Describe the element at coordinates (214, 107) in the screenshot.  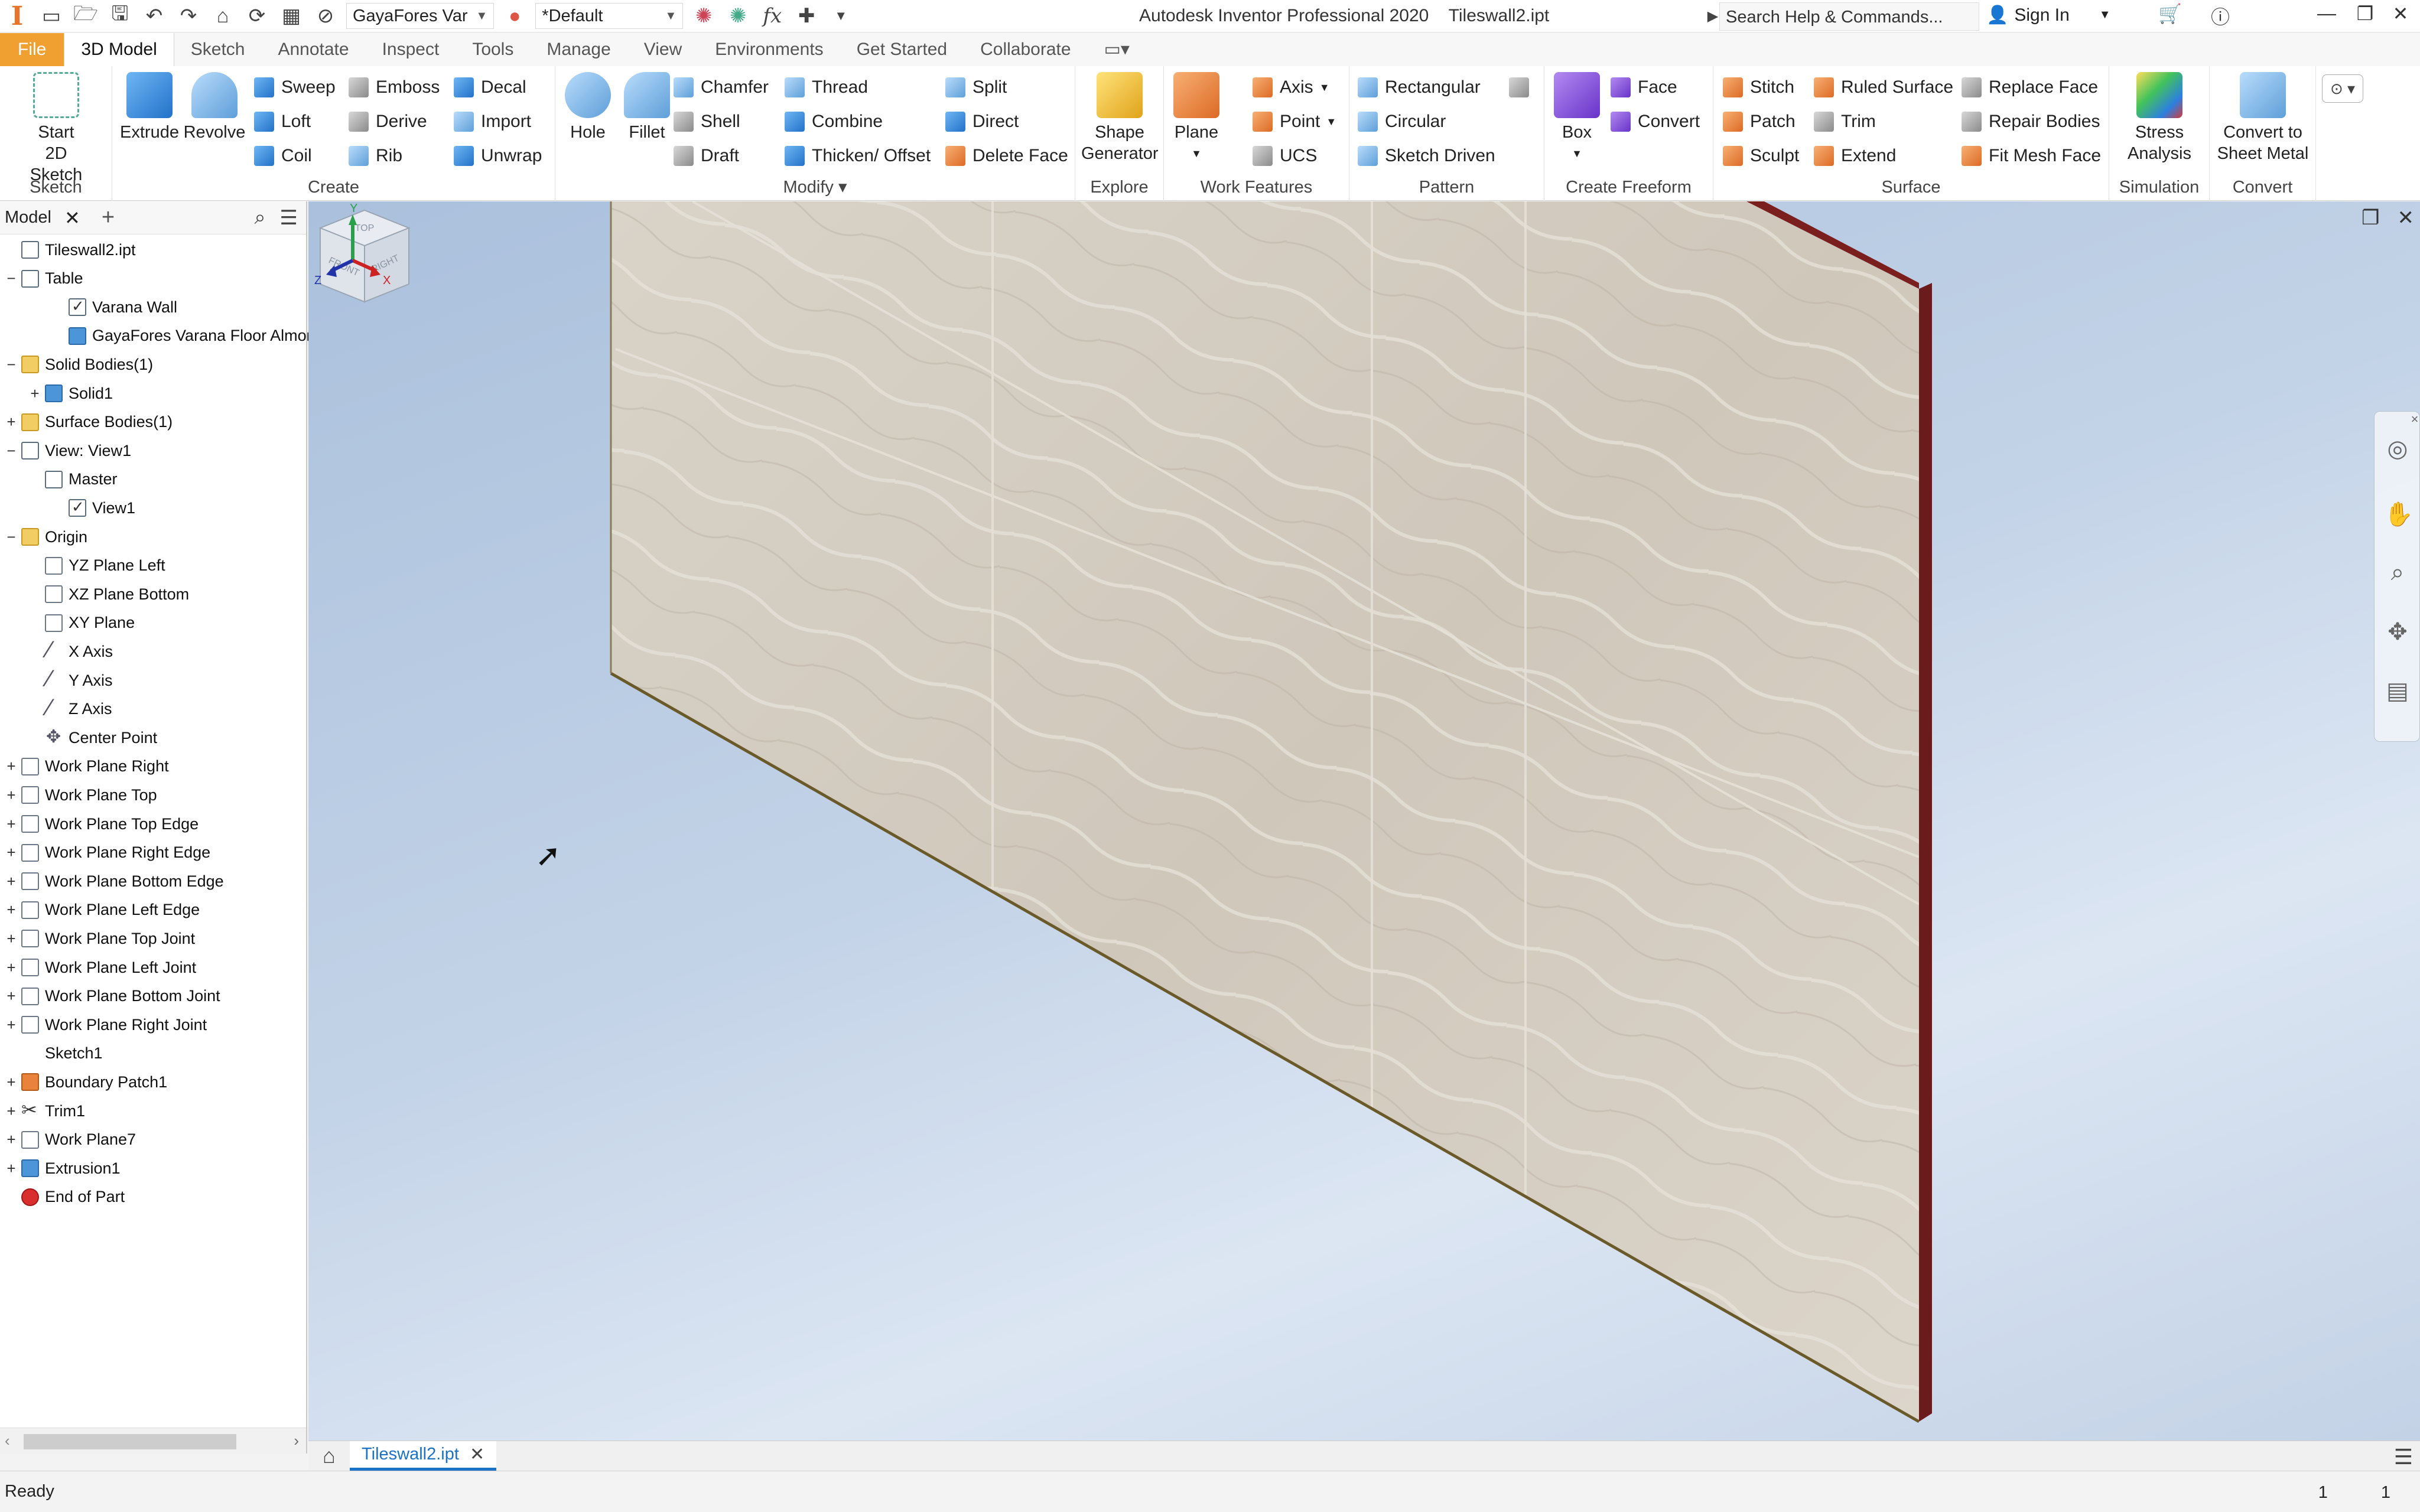
I see `revolve-button: Revolve` at that location.